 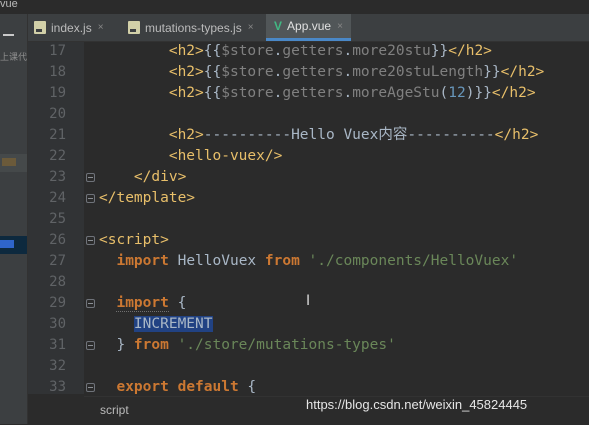 What do you see at coordinates (57, 177) in the screenshot?
I see `line-number: 23` at bounding box center [57, 177].